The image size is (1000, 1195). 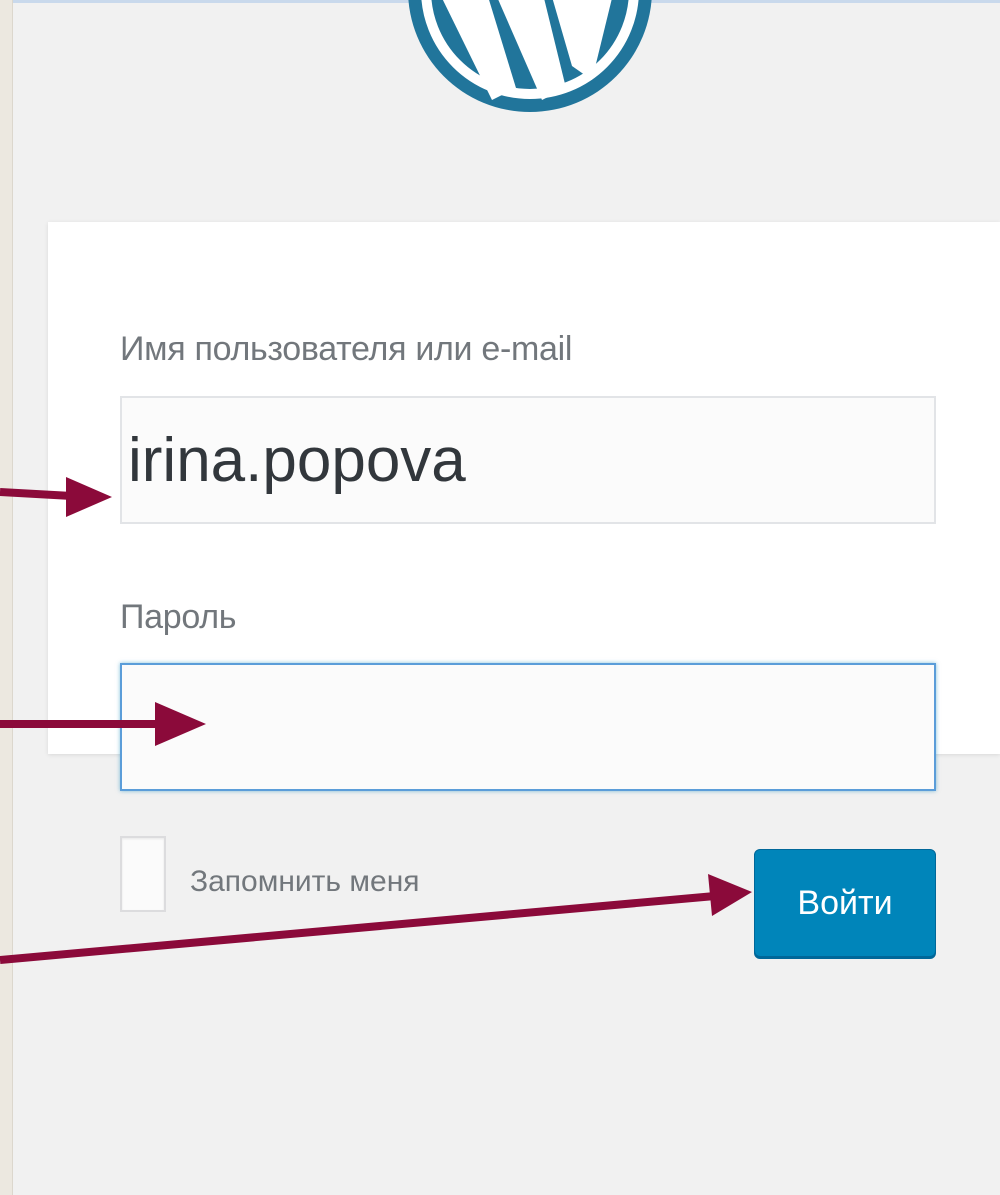 What do you see at coordinates (178, 617) in the screenshot?
I see `password-label: Пароль` at bounding box center [178, 617].